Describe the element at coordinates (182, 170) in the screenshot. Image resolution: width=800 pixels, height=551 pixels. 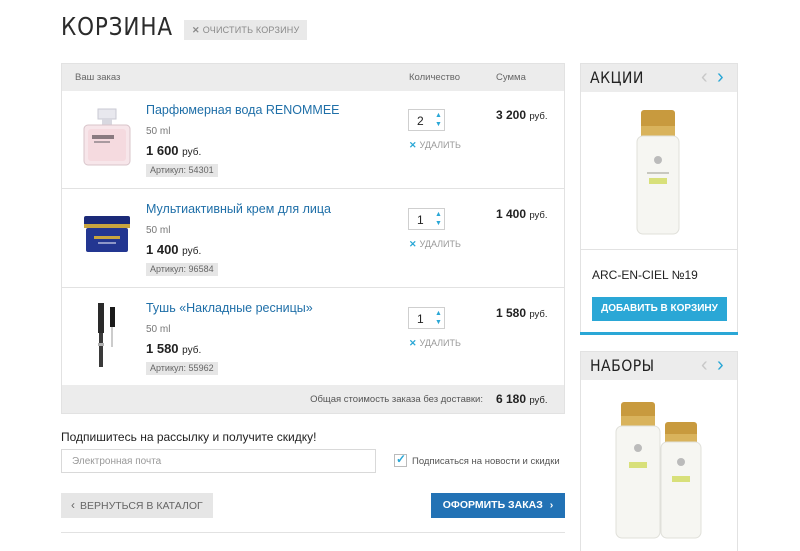
I see `product-sku: Артикул: 54301` at that location.